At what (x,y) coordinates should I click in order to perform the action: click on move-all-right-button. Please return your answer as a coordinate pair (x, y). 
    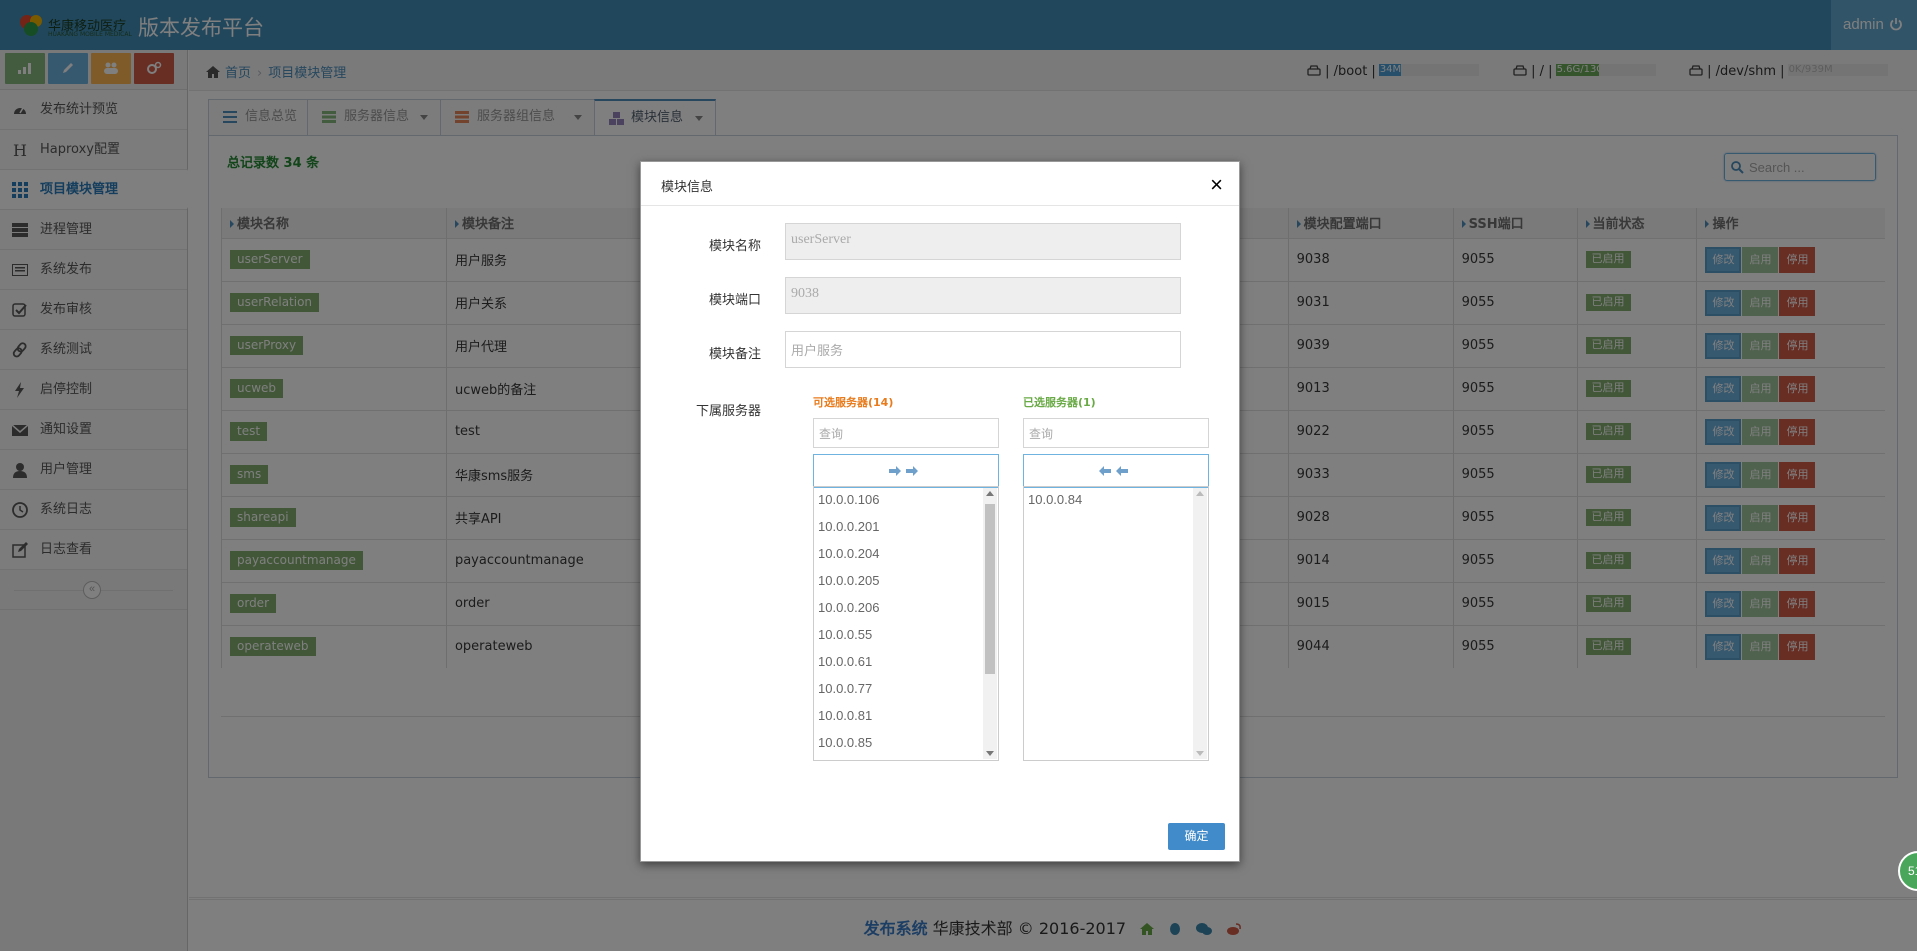
    Looking at the image, I should click on (906, 471).